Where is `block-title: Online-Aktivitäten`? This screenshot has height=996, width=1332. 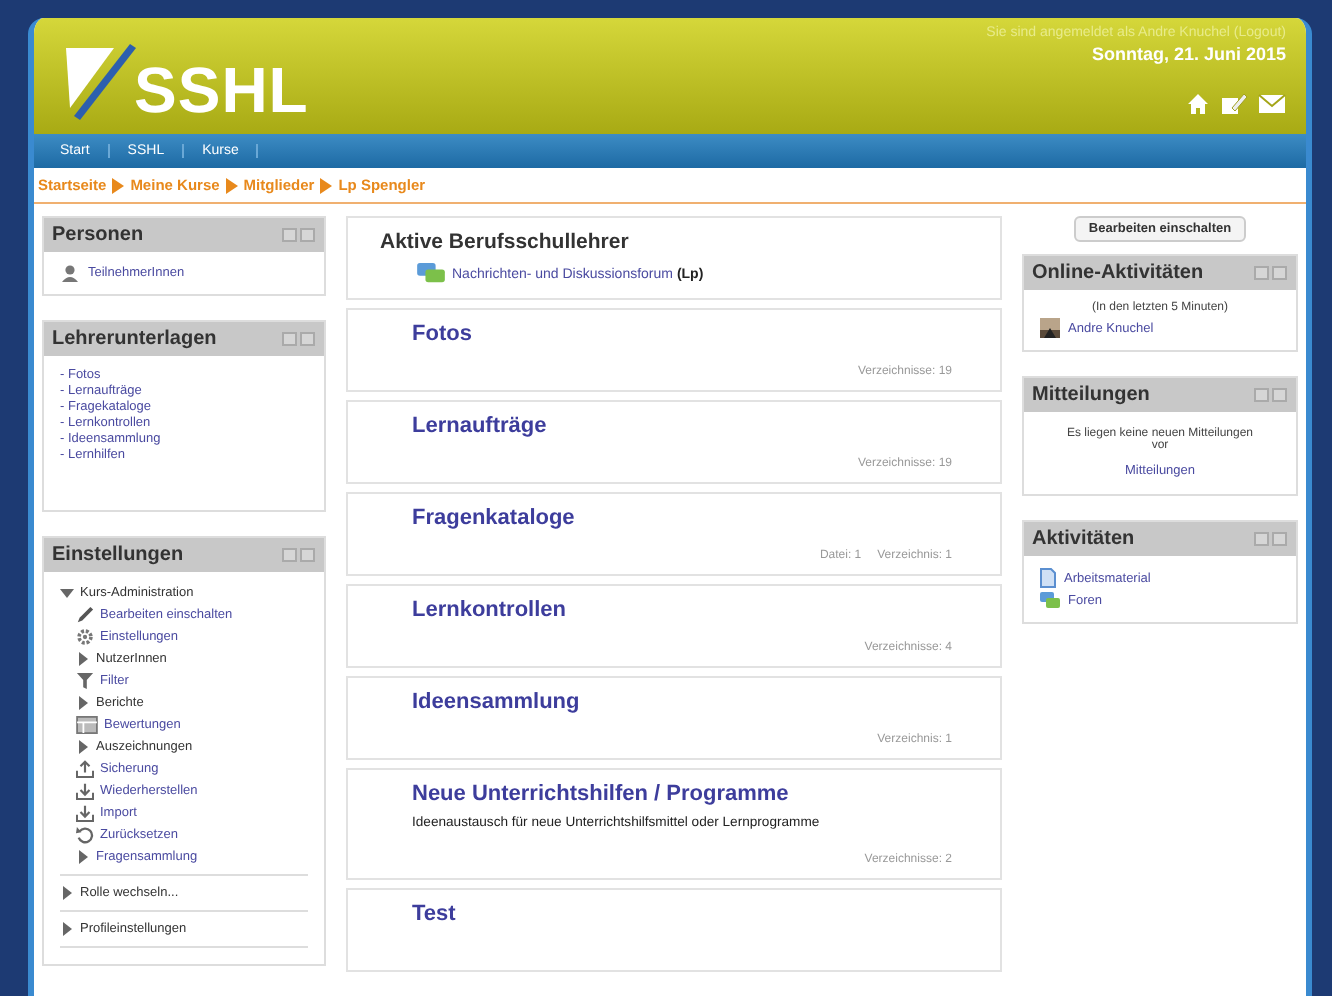
block-title: Online-Aktivitäten is located at coordinates (1118, 273).